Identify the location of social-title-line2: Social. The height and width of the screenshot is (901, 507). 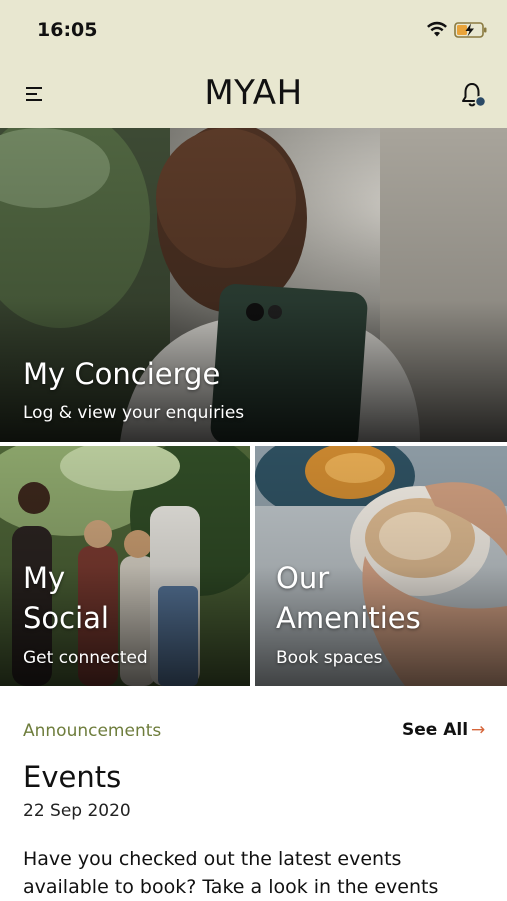
(66, 618).